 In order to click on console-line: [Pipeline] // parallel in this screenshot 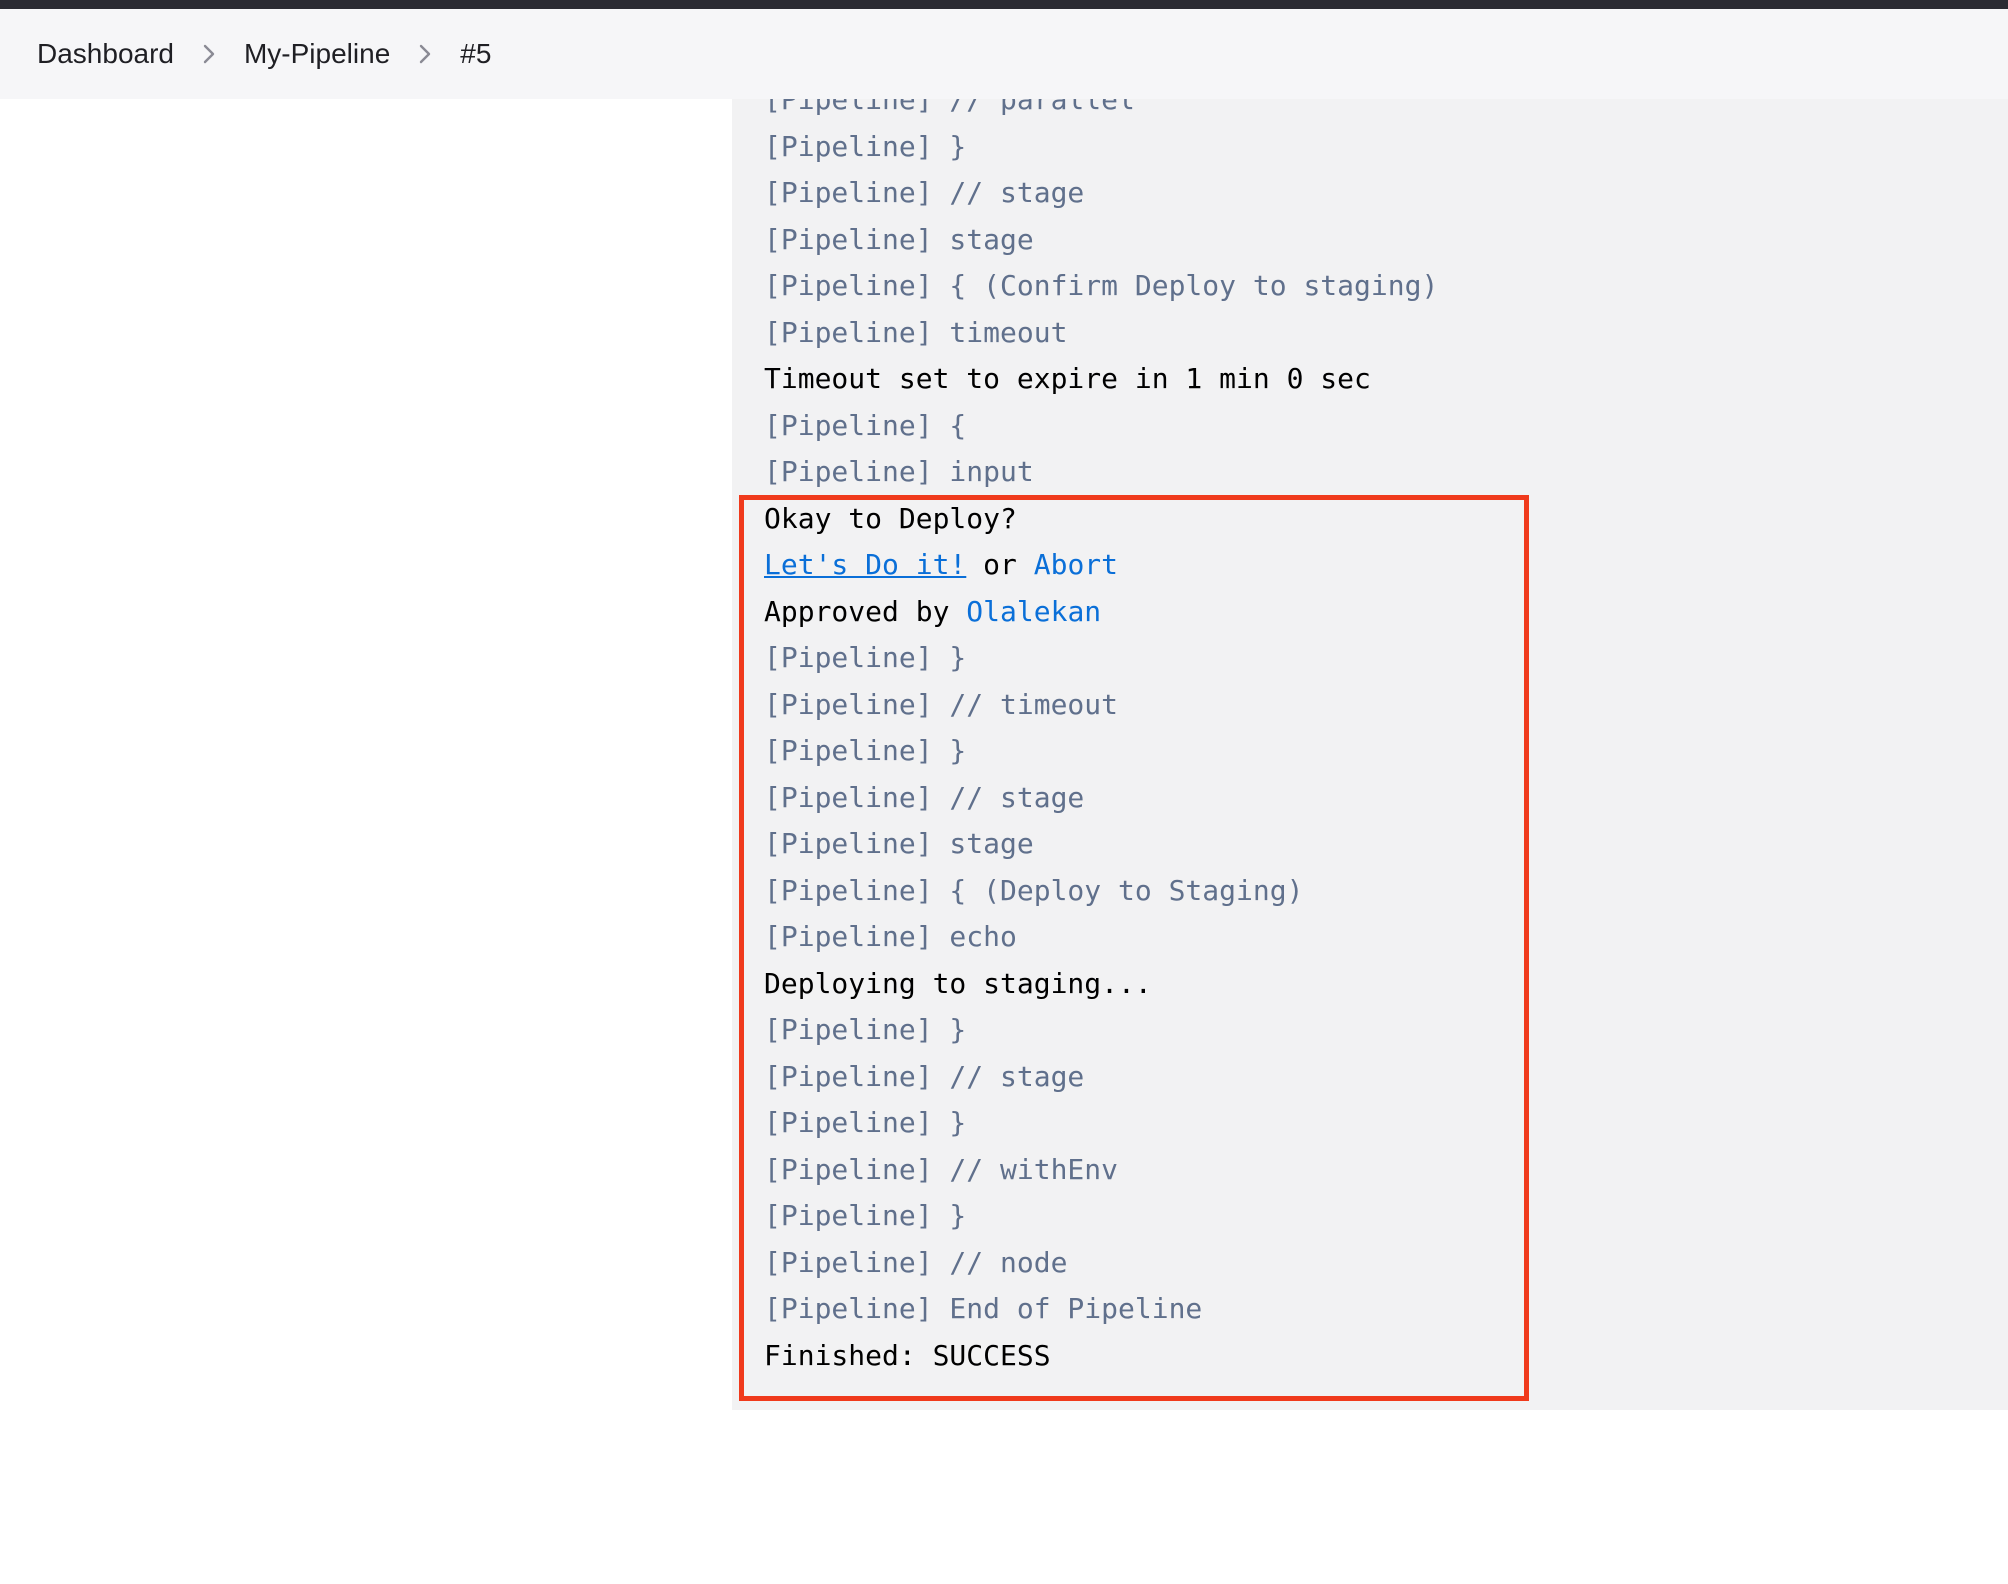, I will do `click(949, 107)`.